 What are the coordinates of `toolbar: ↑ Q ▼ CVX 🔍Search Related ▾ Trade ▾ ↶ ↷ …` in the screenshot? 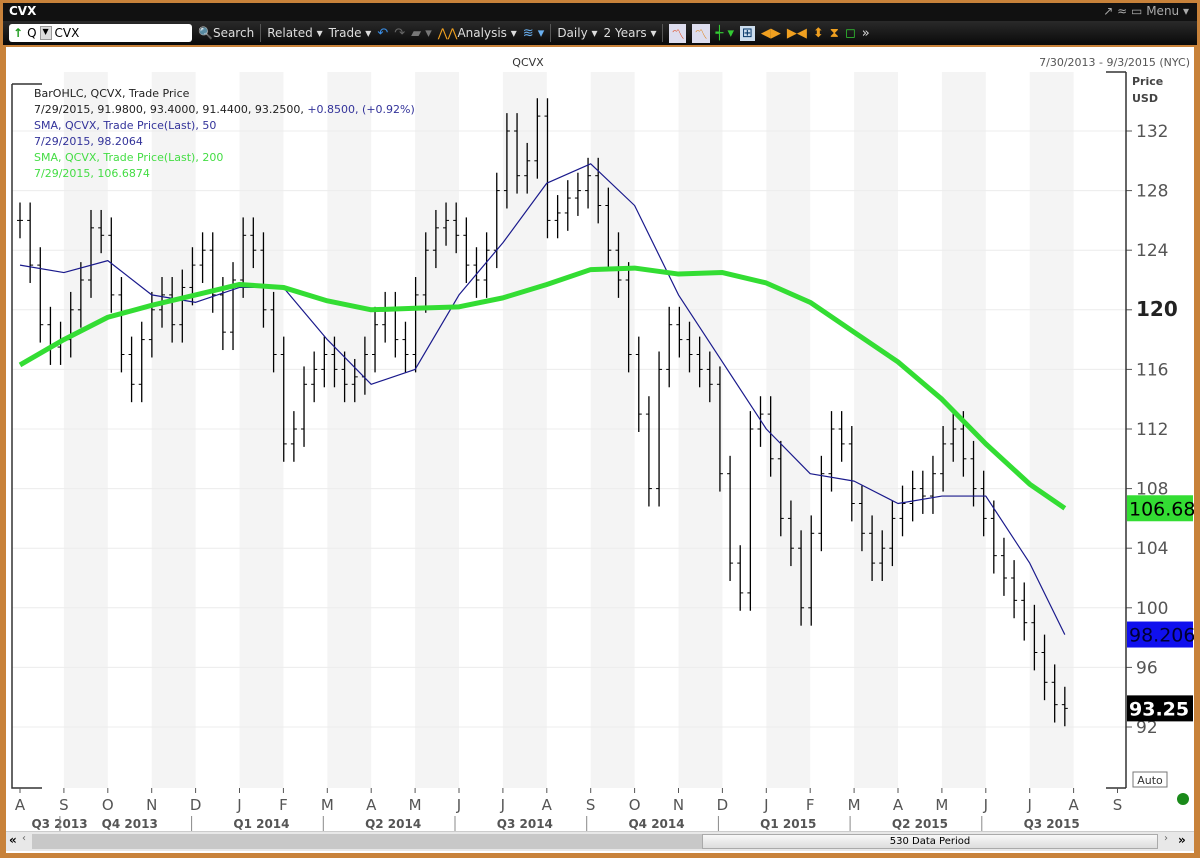 It's located at (600, 33).